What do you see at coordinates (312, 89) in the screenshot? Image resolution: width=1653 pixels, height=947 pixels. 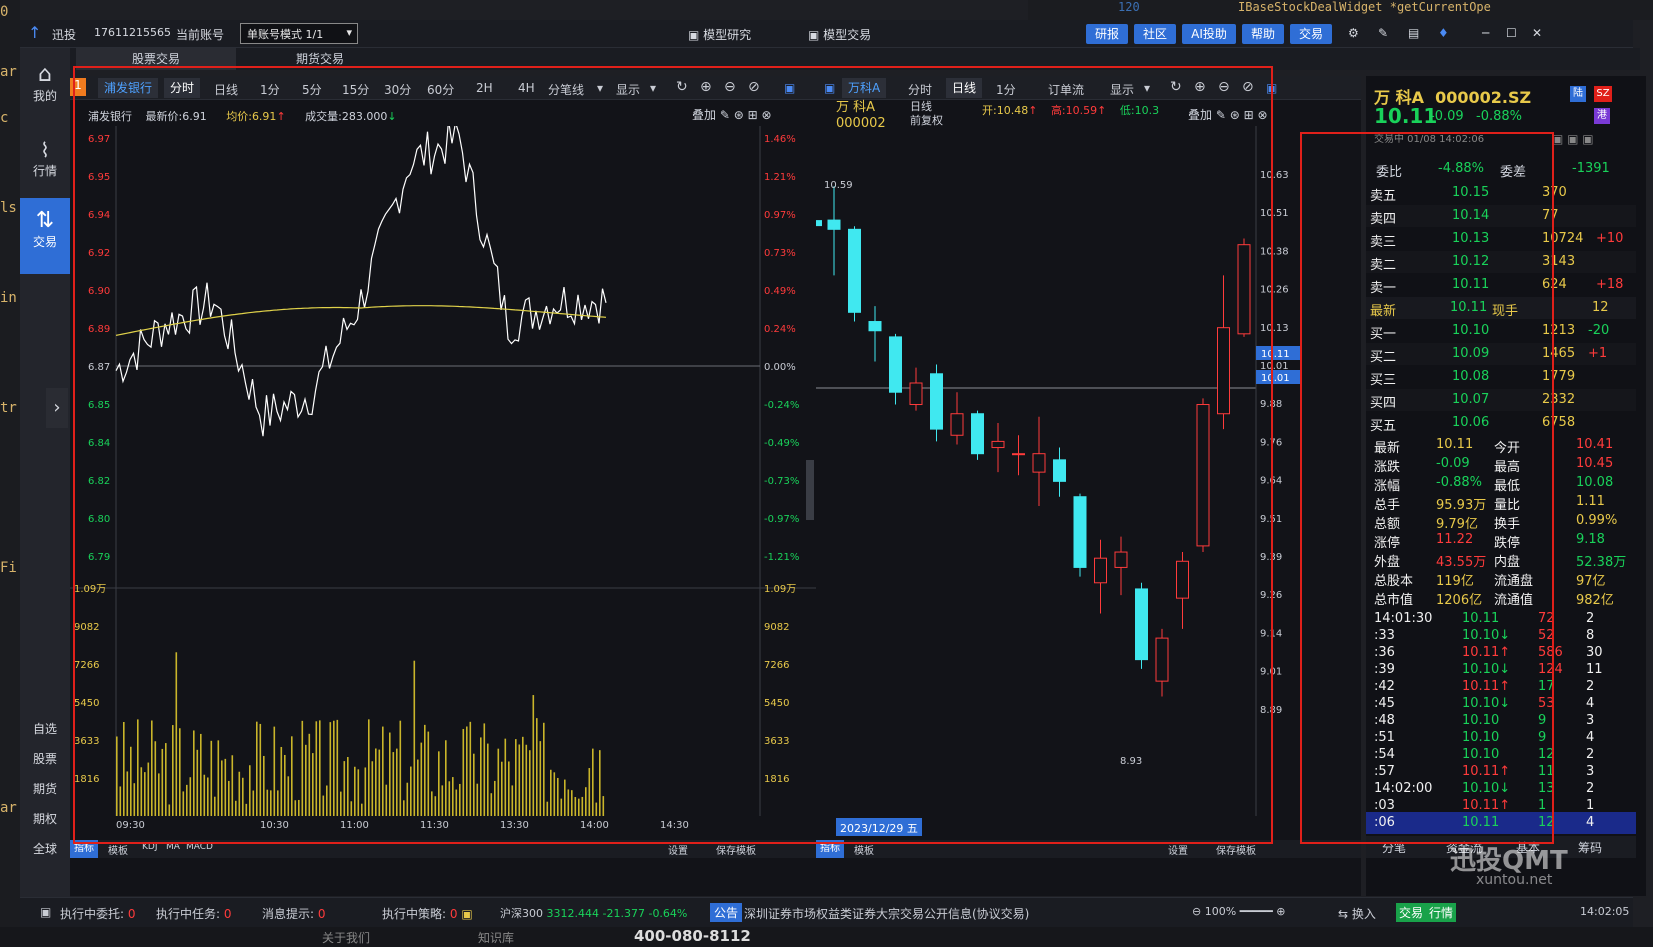 I see `tab-5min: 5分` at bounding box center [312, 89].